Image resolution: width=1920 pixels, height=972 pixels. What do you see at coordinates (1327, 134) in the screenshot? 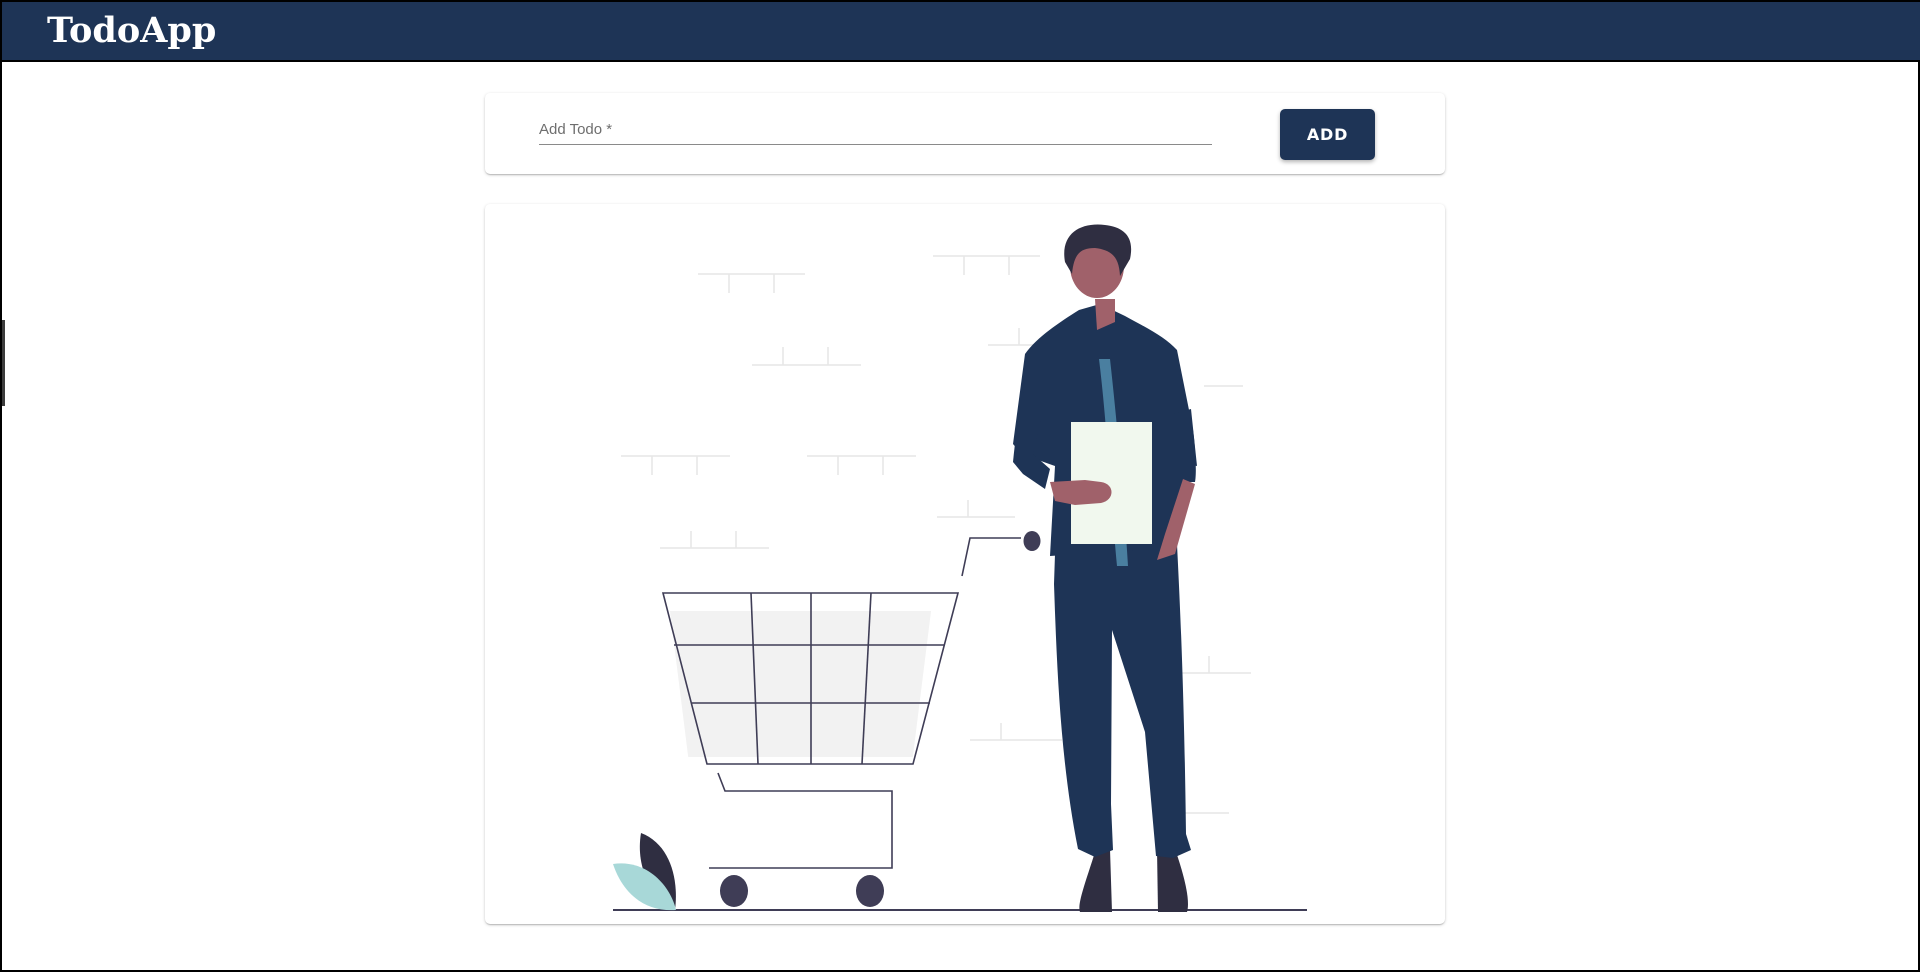
I see `add-button: ADD` at bounding box center [1327, 134].